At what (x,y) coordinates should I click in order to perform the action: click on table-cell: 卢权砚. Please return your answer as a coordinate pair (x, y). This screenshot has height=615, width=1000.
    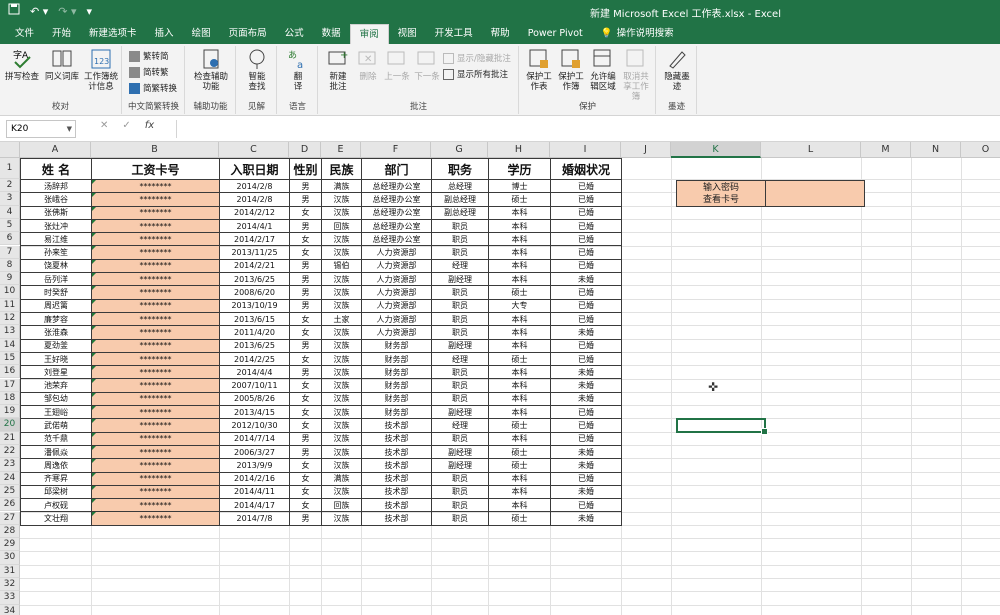
    Looking at the image, I should click on (56, 505).